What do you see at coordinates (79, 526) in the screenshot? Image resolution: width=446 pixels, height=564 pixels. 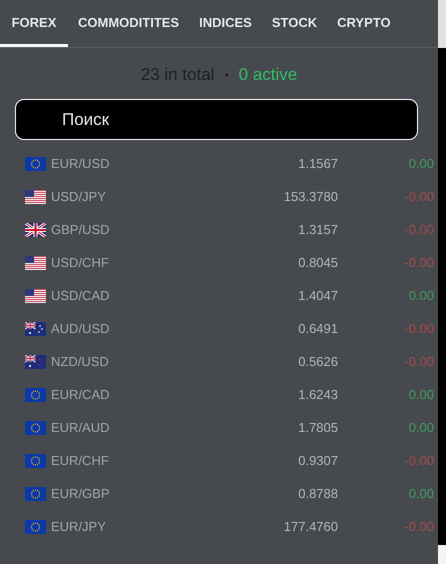 I see `currency-pair: EUR/JPY` at bounding box center [79, 526].